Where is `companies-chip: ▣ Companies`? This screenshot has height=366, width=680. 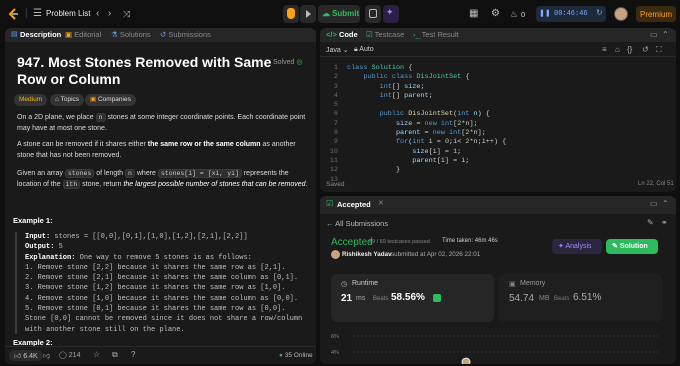
companies-chip: ▣ Companies is located at coordinates (110, 100).